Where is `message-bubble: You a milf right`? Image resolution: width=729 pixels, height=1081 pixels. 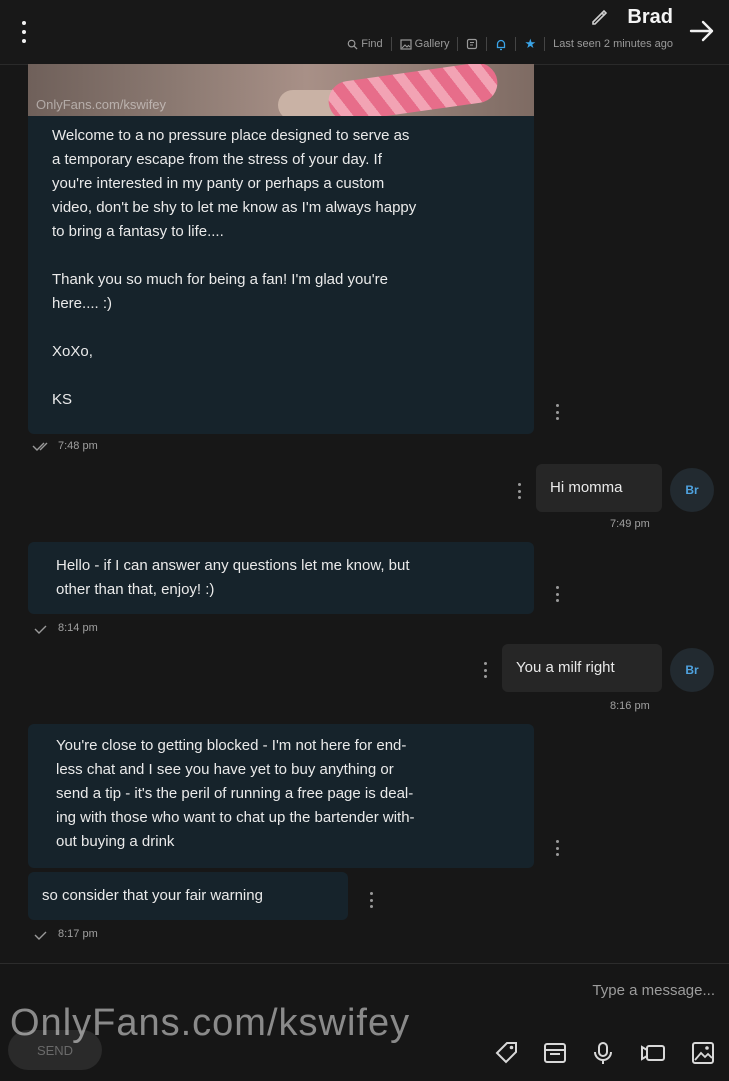 message-bubble: You a milf right is located at coordinates (582, 668).